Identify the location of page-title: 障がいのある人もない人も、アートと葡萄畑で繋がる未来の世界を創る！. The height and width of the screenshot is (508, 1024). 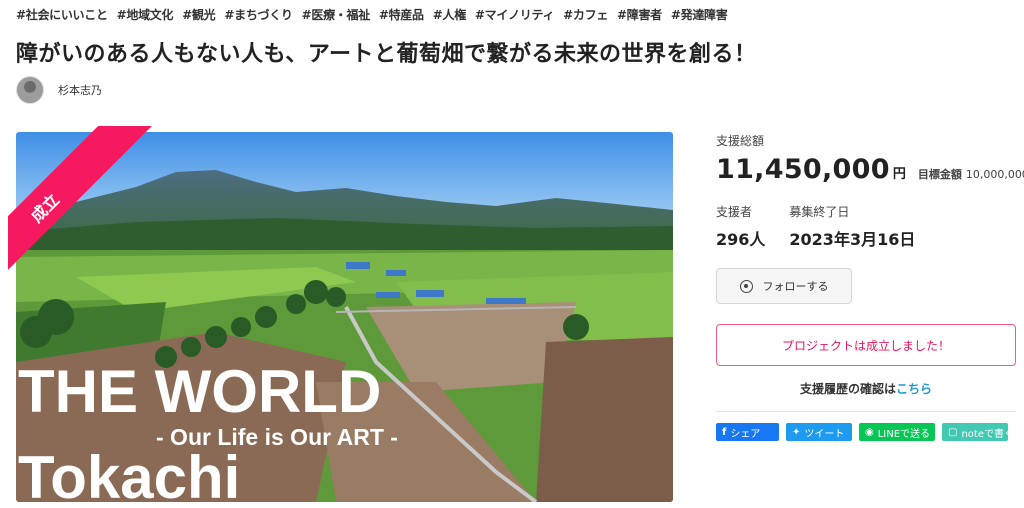
(386, 54).